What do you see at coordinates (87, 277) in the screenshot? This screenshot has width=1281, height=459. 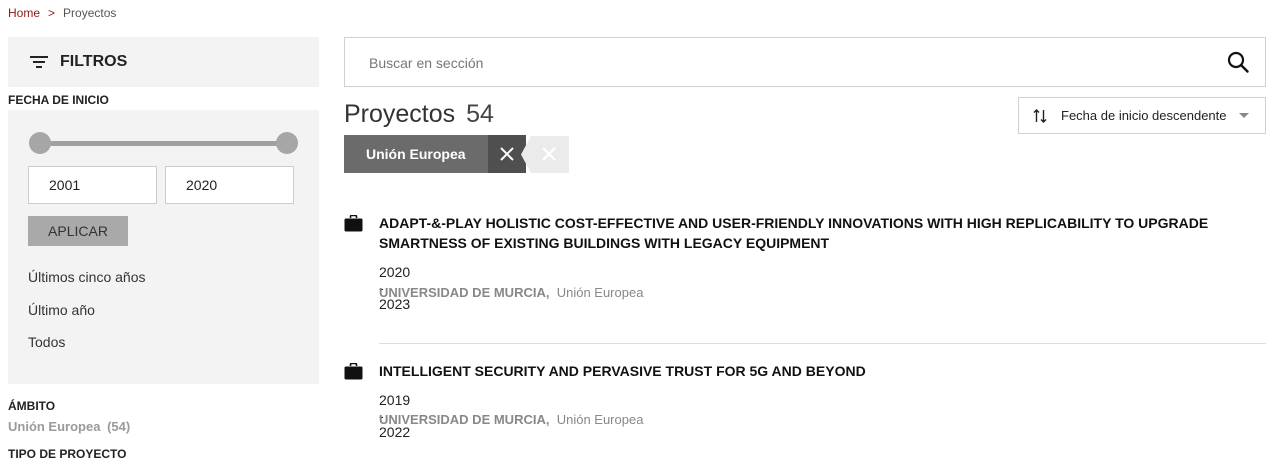 I see `last-five-years-link: Últimos cinco años` at bounding box center [87, 277].